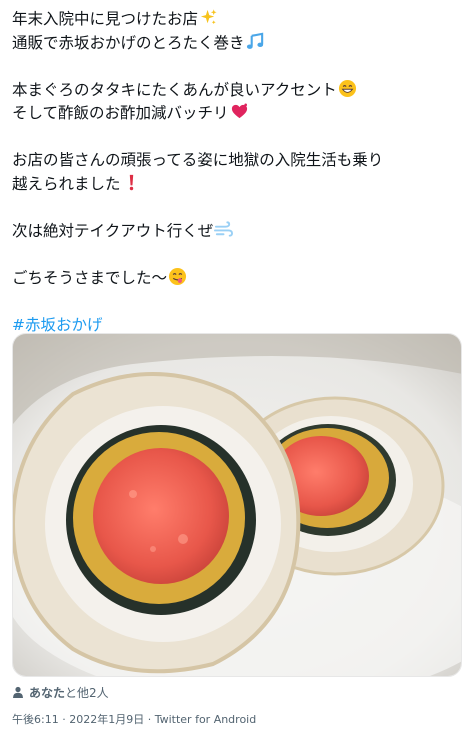 The width and height of the screenshot is (470, 731). Describe the element at coordinates (237, 232) in the screenshot. I see `tweet-line: 次は絶対テイクアウト行くぜ` at that location.